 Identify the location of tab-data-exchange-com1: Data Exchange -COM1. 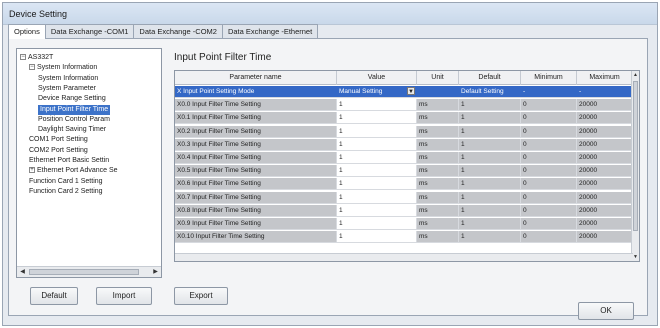
(89, 31).